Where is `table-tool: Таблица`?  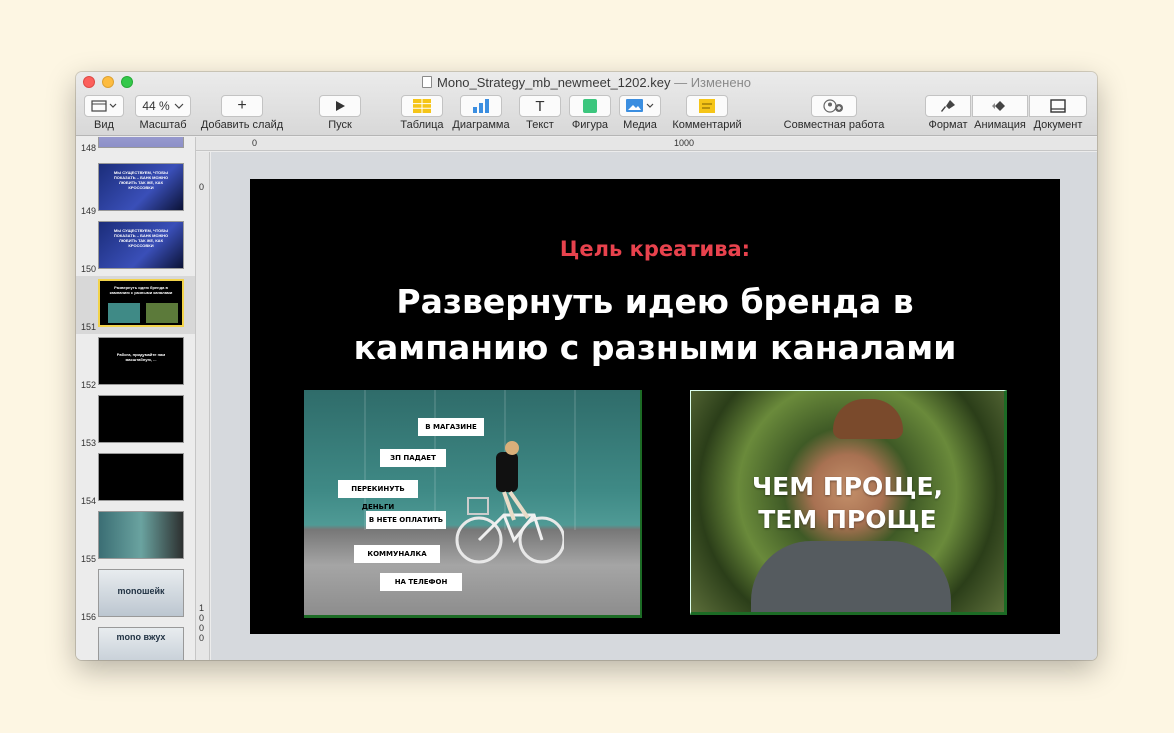
table-tool: Таблица is located at coordinates (422, 113).